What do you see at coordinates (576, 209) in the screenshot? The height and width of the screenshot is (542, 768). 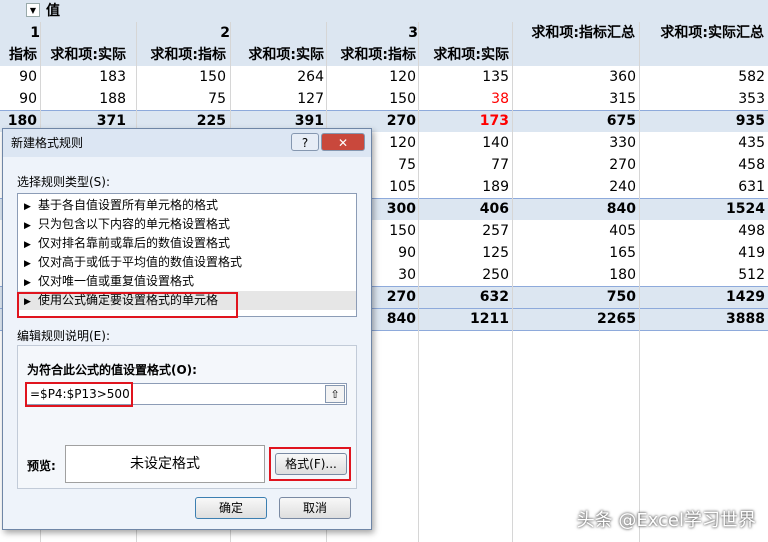 I see `table-cell: 840` at bounding box center [576, 209].